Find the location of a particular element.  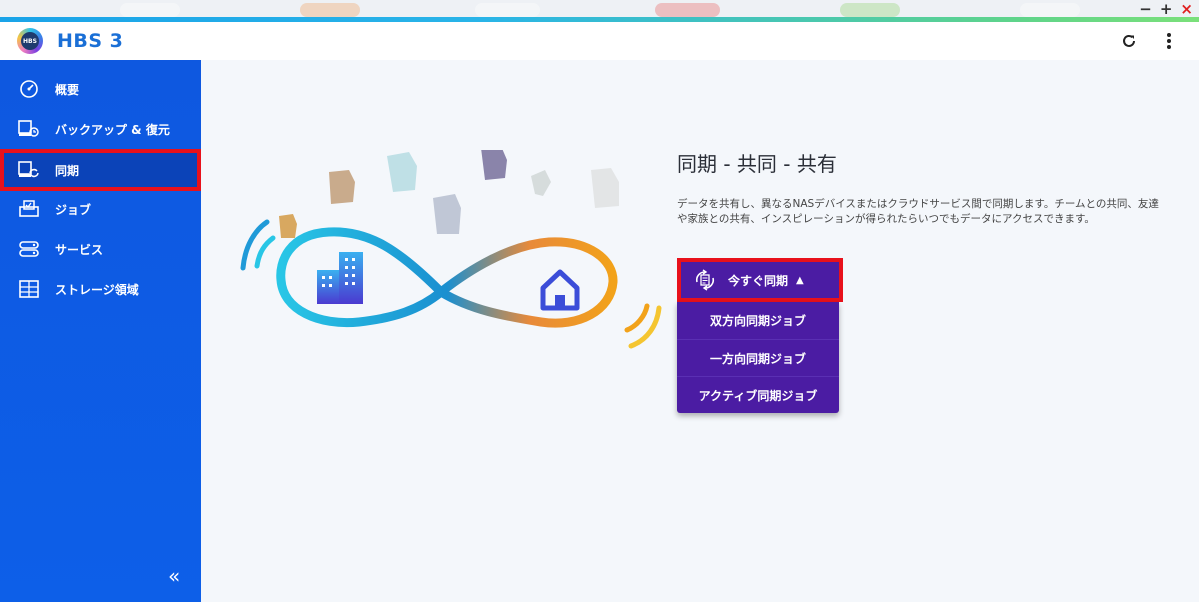

more-vertical-icon is located at coordinates (1169, 41).